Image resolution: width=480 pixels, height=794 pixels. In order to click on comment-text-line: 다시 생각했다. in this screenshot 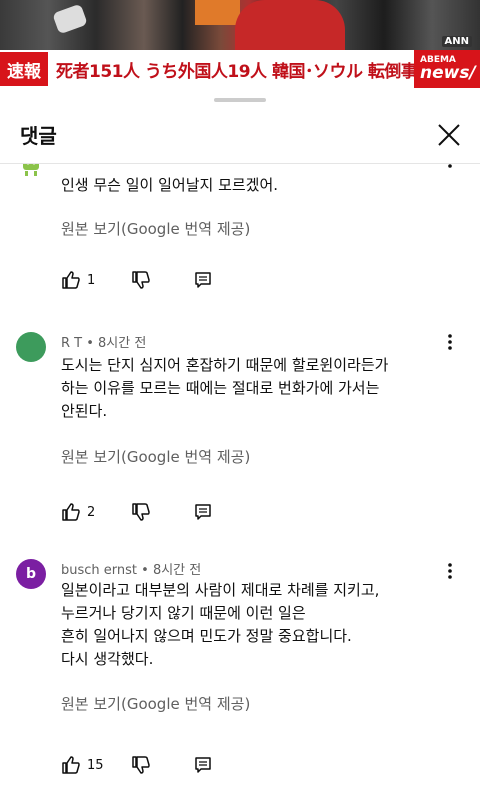, I will do `click(107, 659)`.